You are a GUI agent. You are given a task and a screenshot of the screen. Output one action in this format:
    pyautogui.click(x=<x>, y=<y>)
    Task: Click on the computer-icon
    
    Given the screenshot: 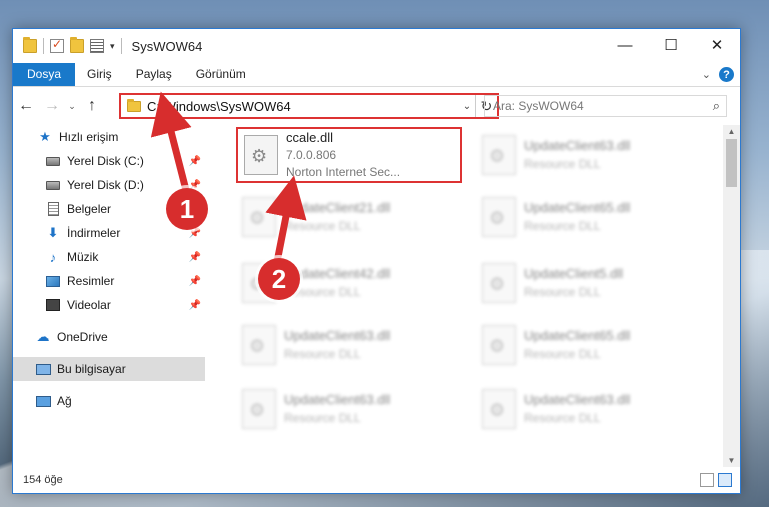 What is the action you would take?
    pyautogui.click(x=43, y=369)
    